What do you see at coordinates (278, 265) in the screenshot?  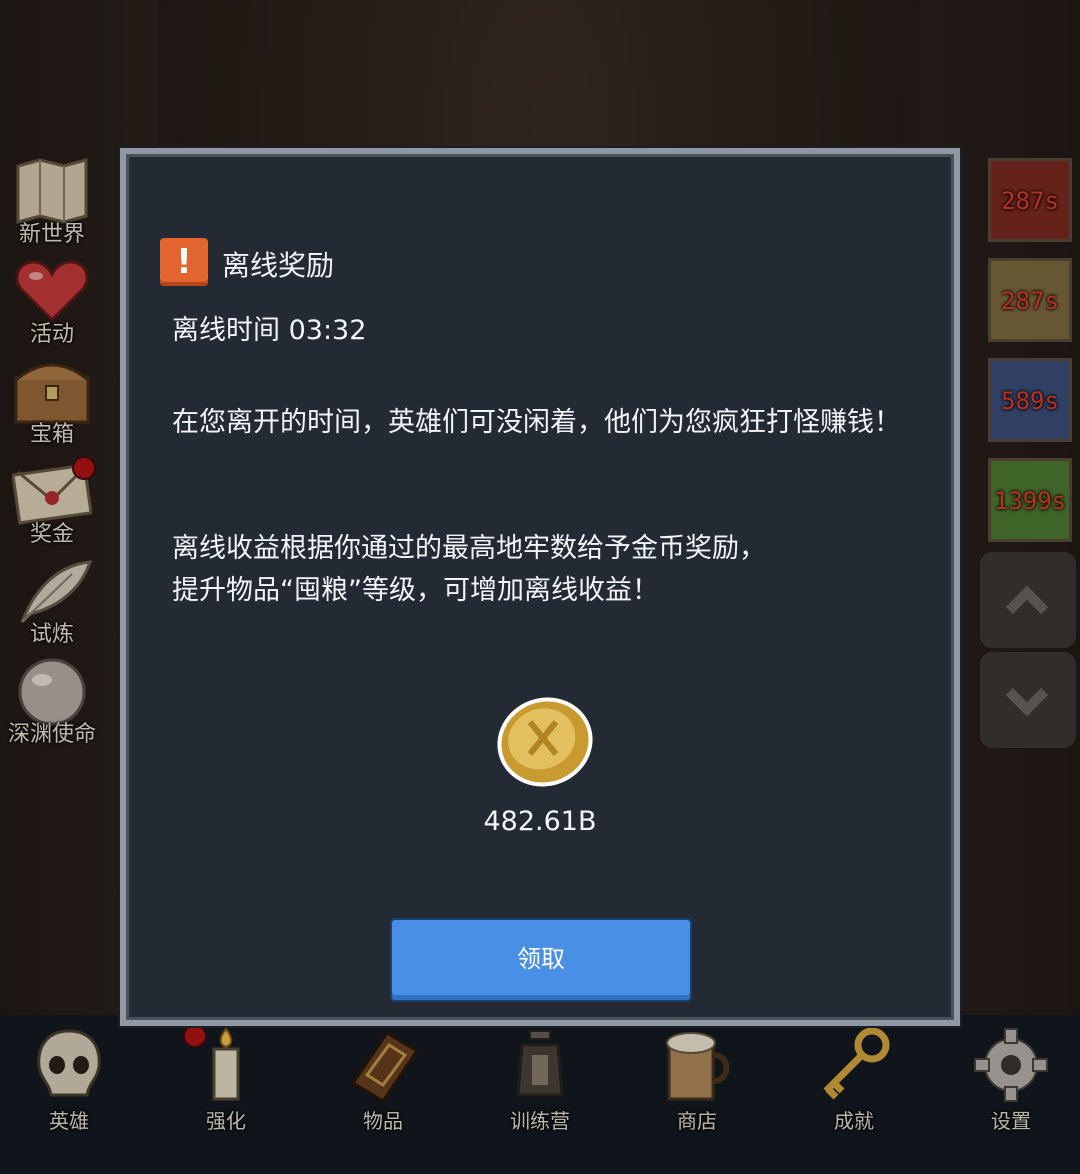 I see `dialog-title: 离线奖励` at bounding box center [278, 265].